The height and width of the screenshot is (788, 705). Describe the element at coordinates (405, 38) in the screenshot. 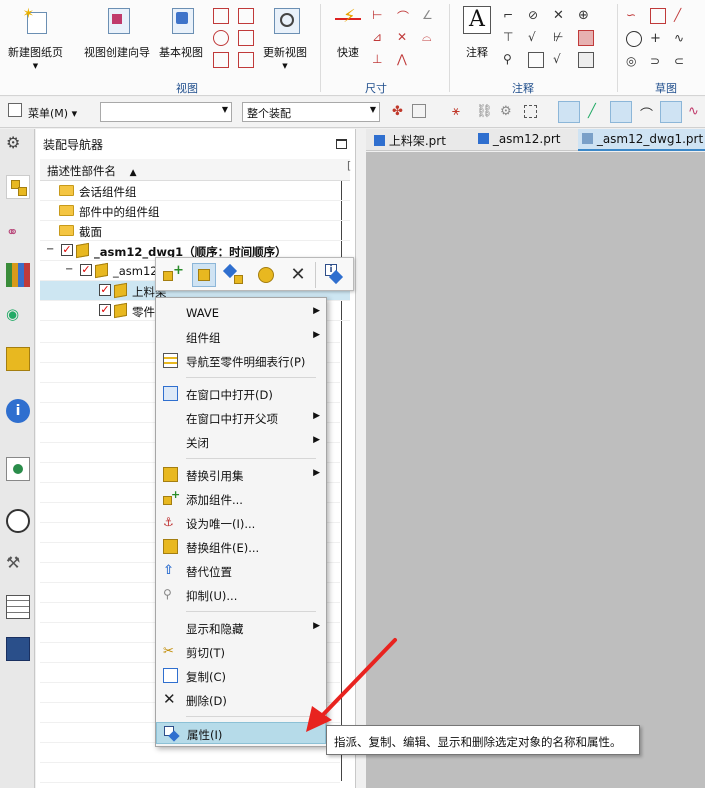

I see `thickness-dimension-icon: ✕` at that location.